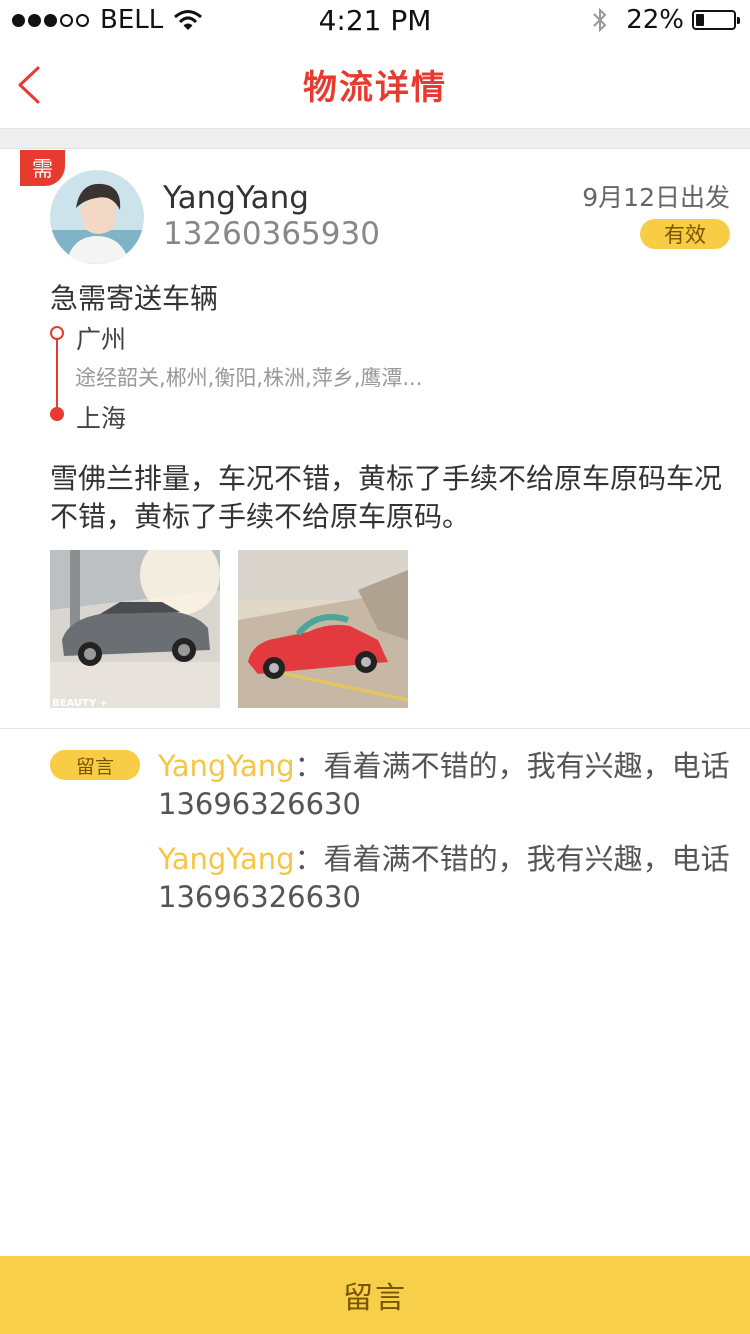  I want to click on page-title: 物流详情, so click(375, 88).